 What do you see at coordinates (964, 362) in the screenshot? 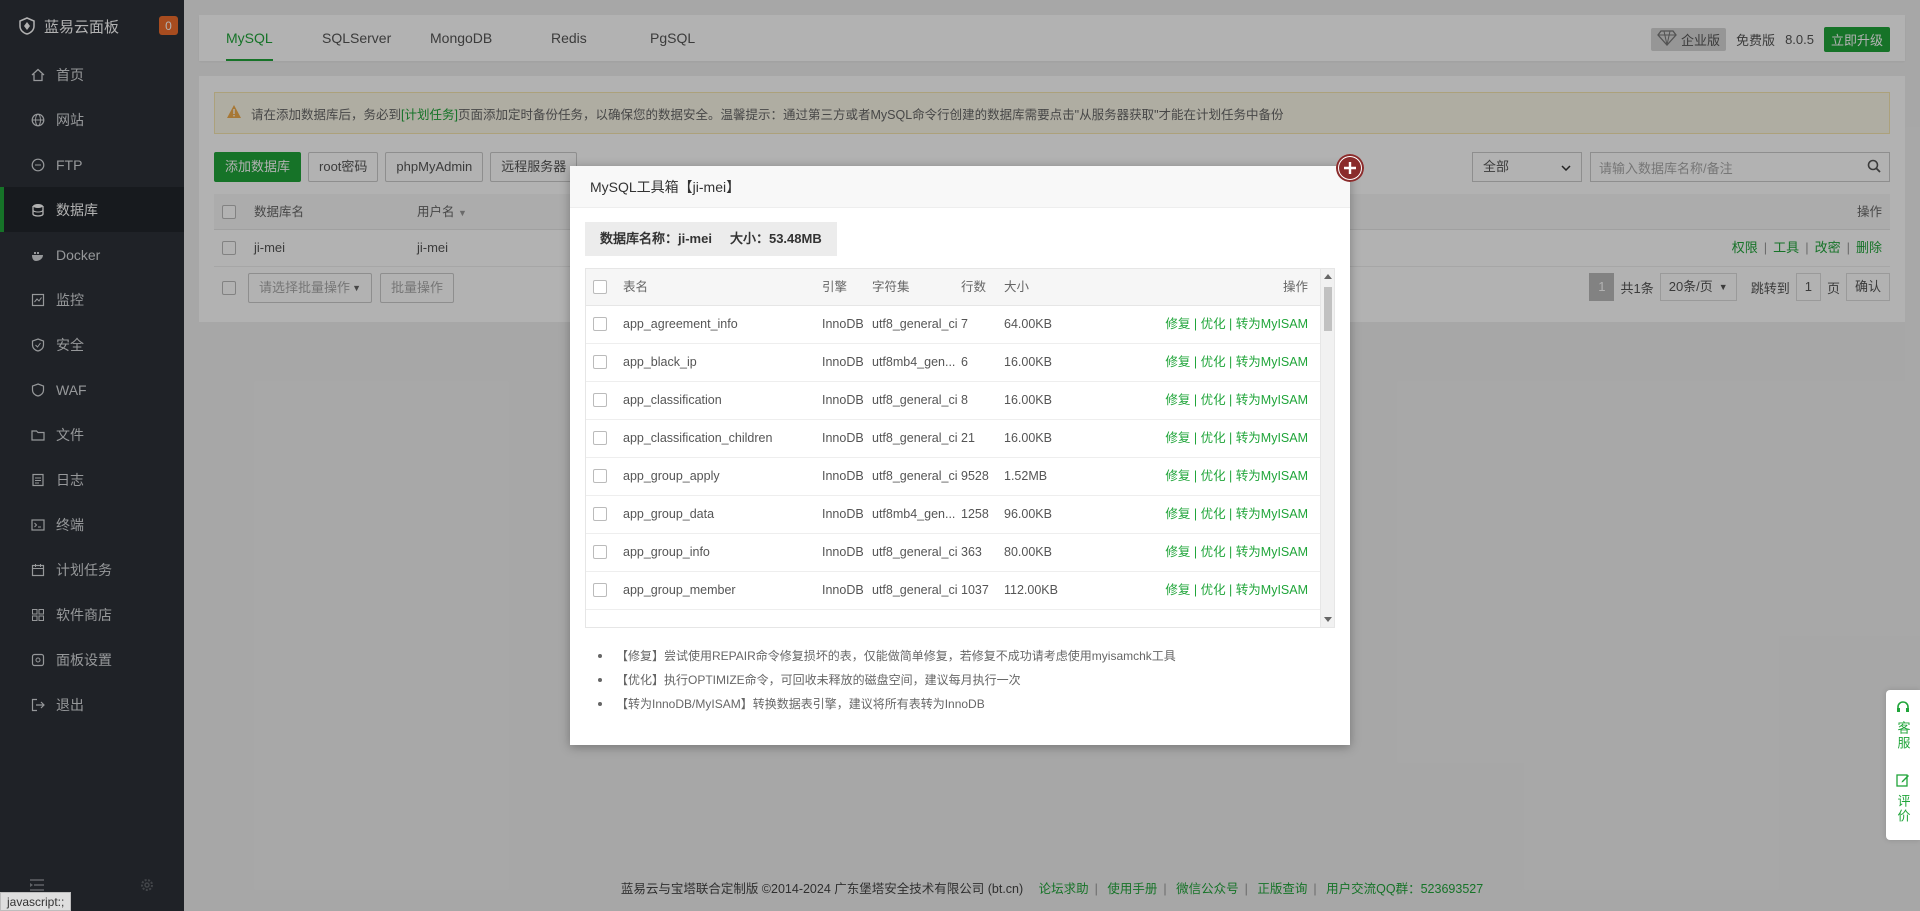
I see `rows-cell: 6` at bounding box center [964, 362].